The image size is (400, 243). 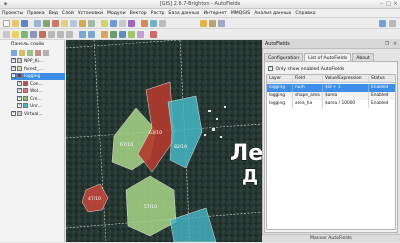 What do you see at coordinates (91, 34) in the screenshot?
I see `redo-icon` at bounding box center [91, 34].